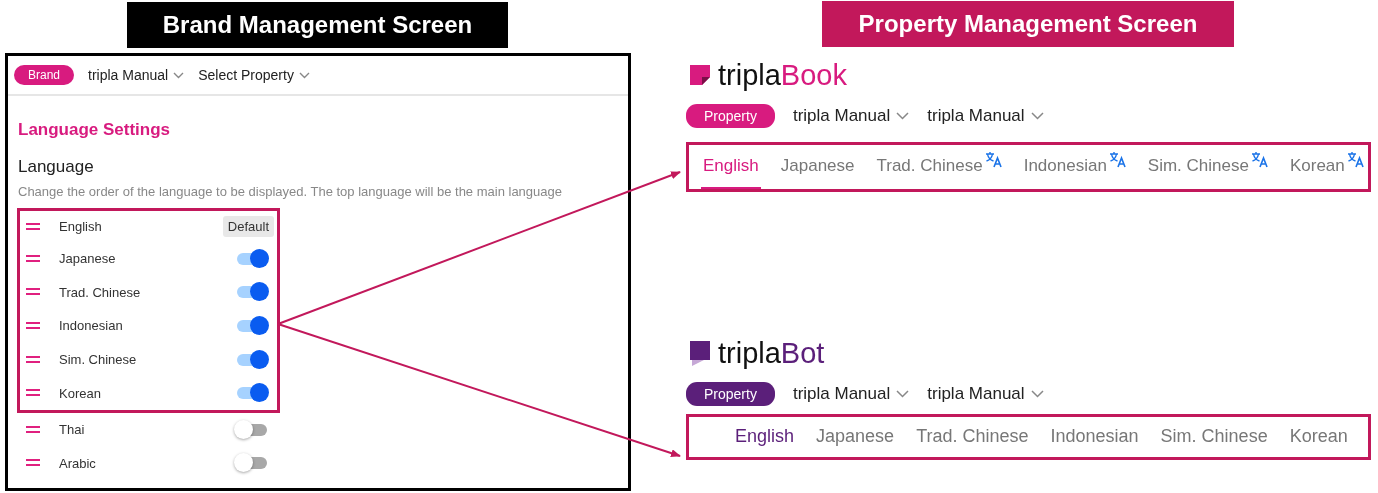  What do you see at coordinates (254, 75) in the screenshot?
I see `selector-dropdown: Select Property` at bounding box center [254, 75].